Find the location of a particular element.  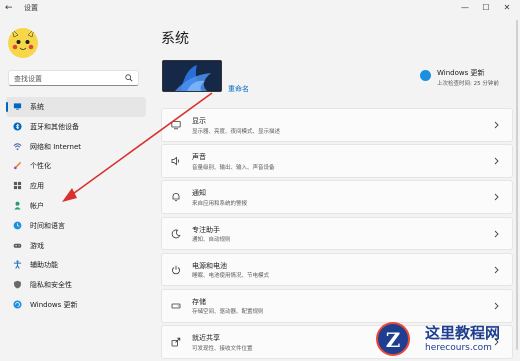

search-icon is located at coordinates (129, 78).